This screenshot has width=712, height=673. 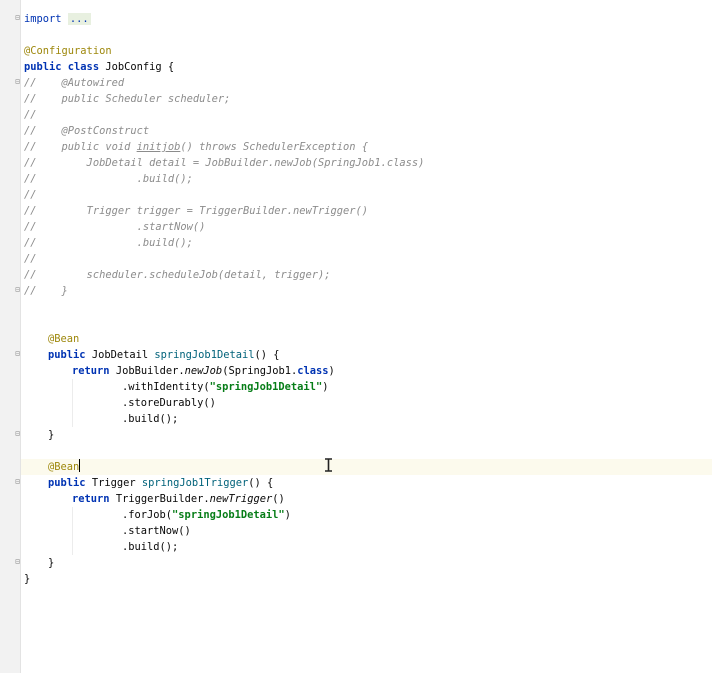 What do you see at coordinates (80, 465) in the screenshot?
I see `text-caret` at bounding box center [80, 465].